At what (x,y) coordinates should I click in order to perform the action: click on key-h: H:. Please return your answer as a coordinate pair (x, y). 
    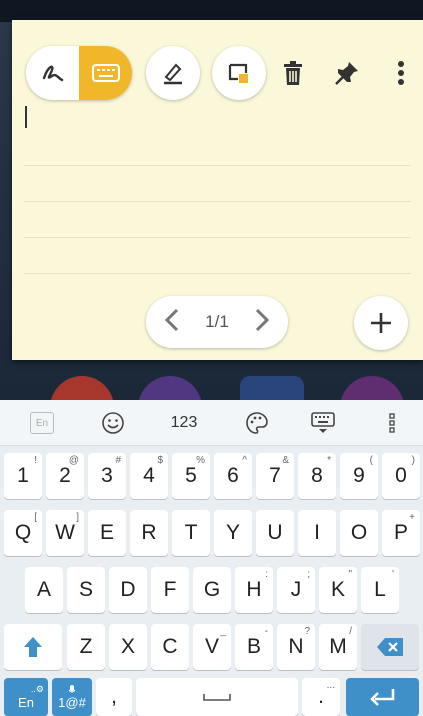
    Looking at the image, I should click on (254, 590).